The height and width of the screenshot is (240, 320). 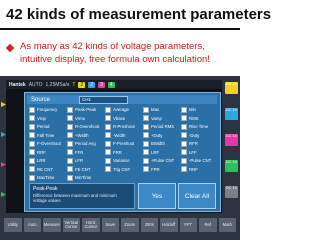 I want to click on softkey-button: Math, so click(x=227, y=225).